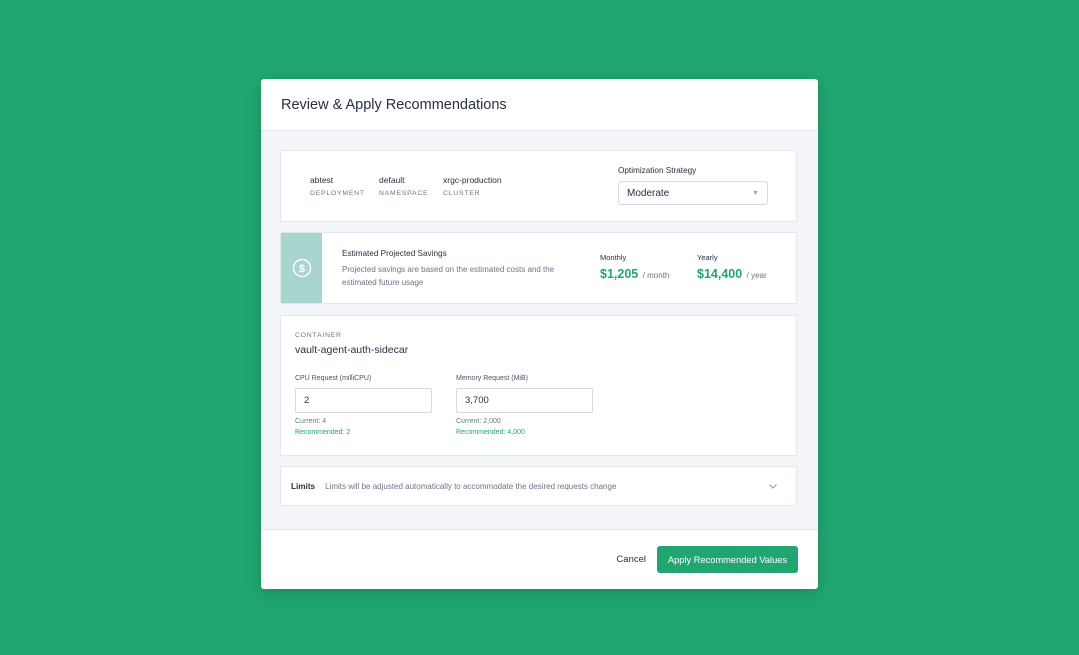 This screenshot has height=655, width=1079. Describe the element at coordinates (631, 559) in the screenshot. I see `cancel-button: Cancel` at that location.